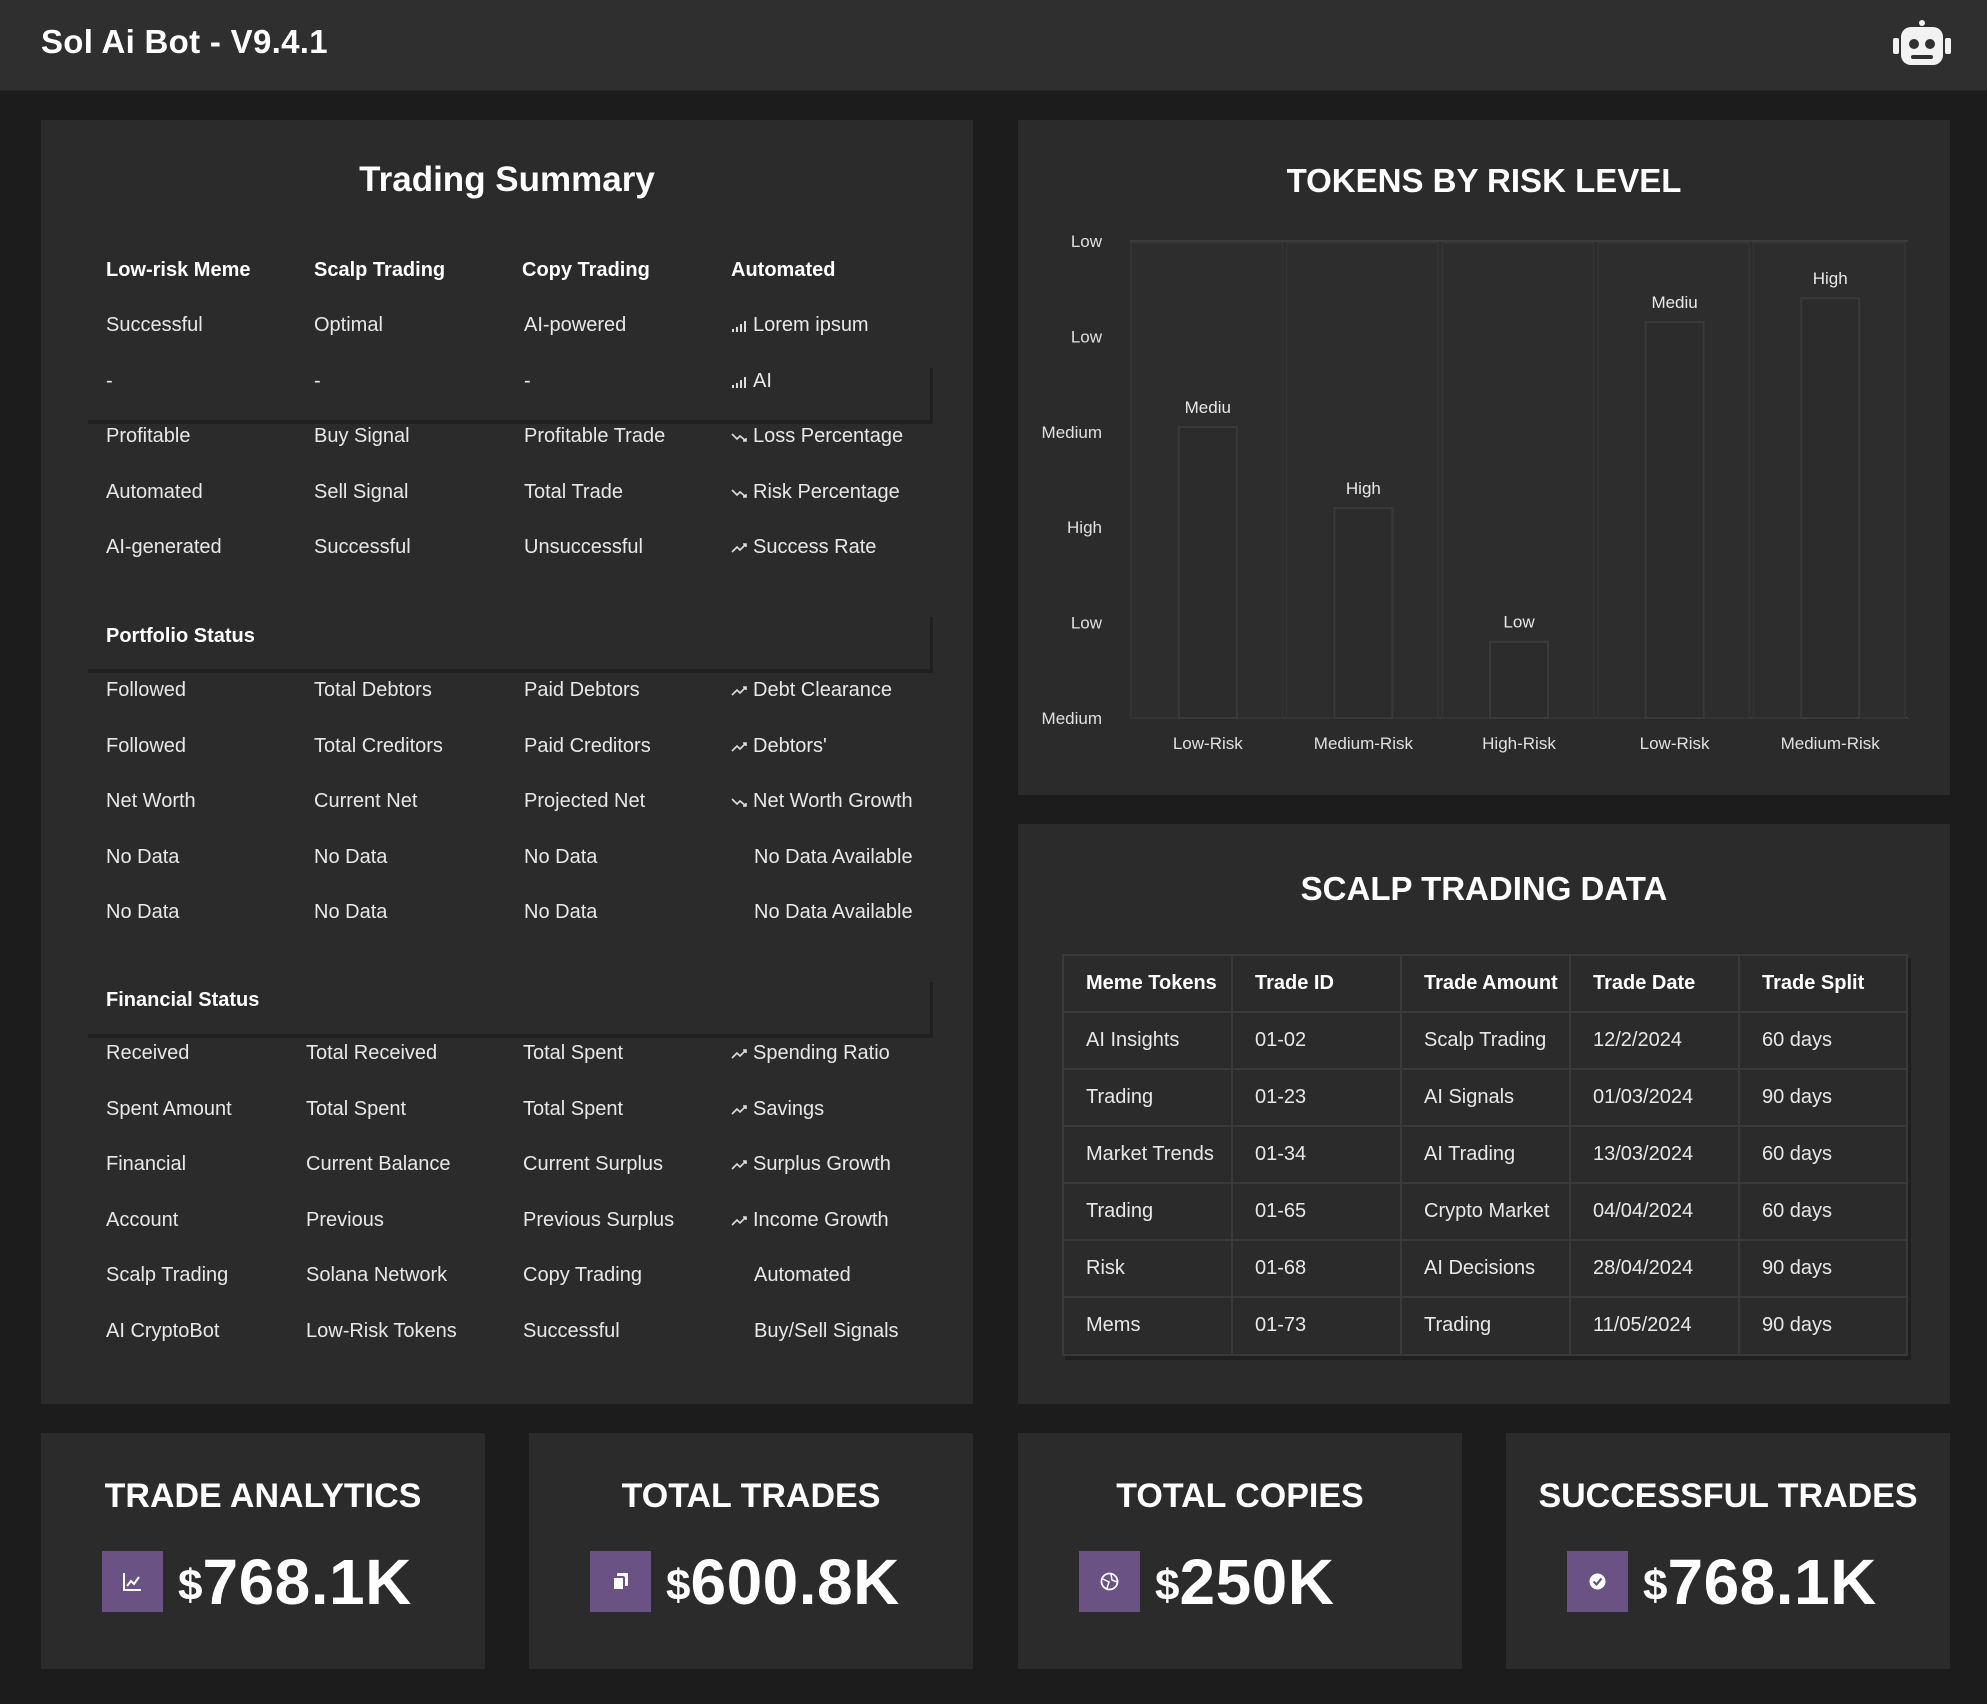  I want to click on app-title: Sol Ai Bot - V9.4.1, so click(184, 41).